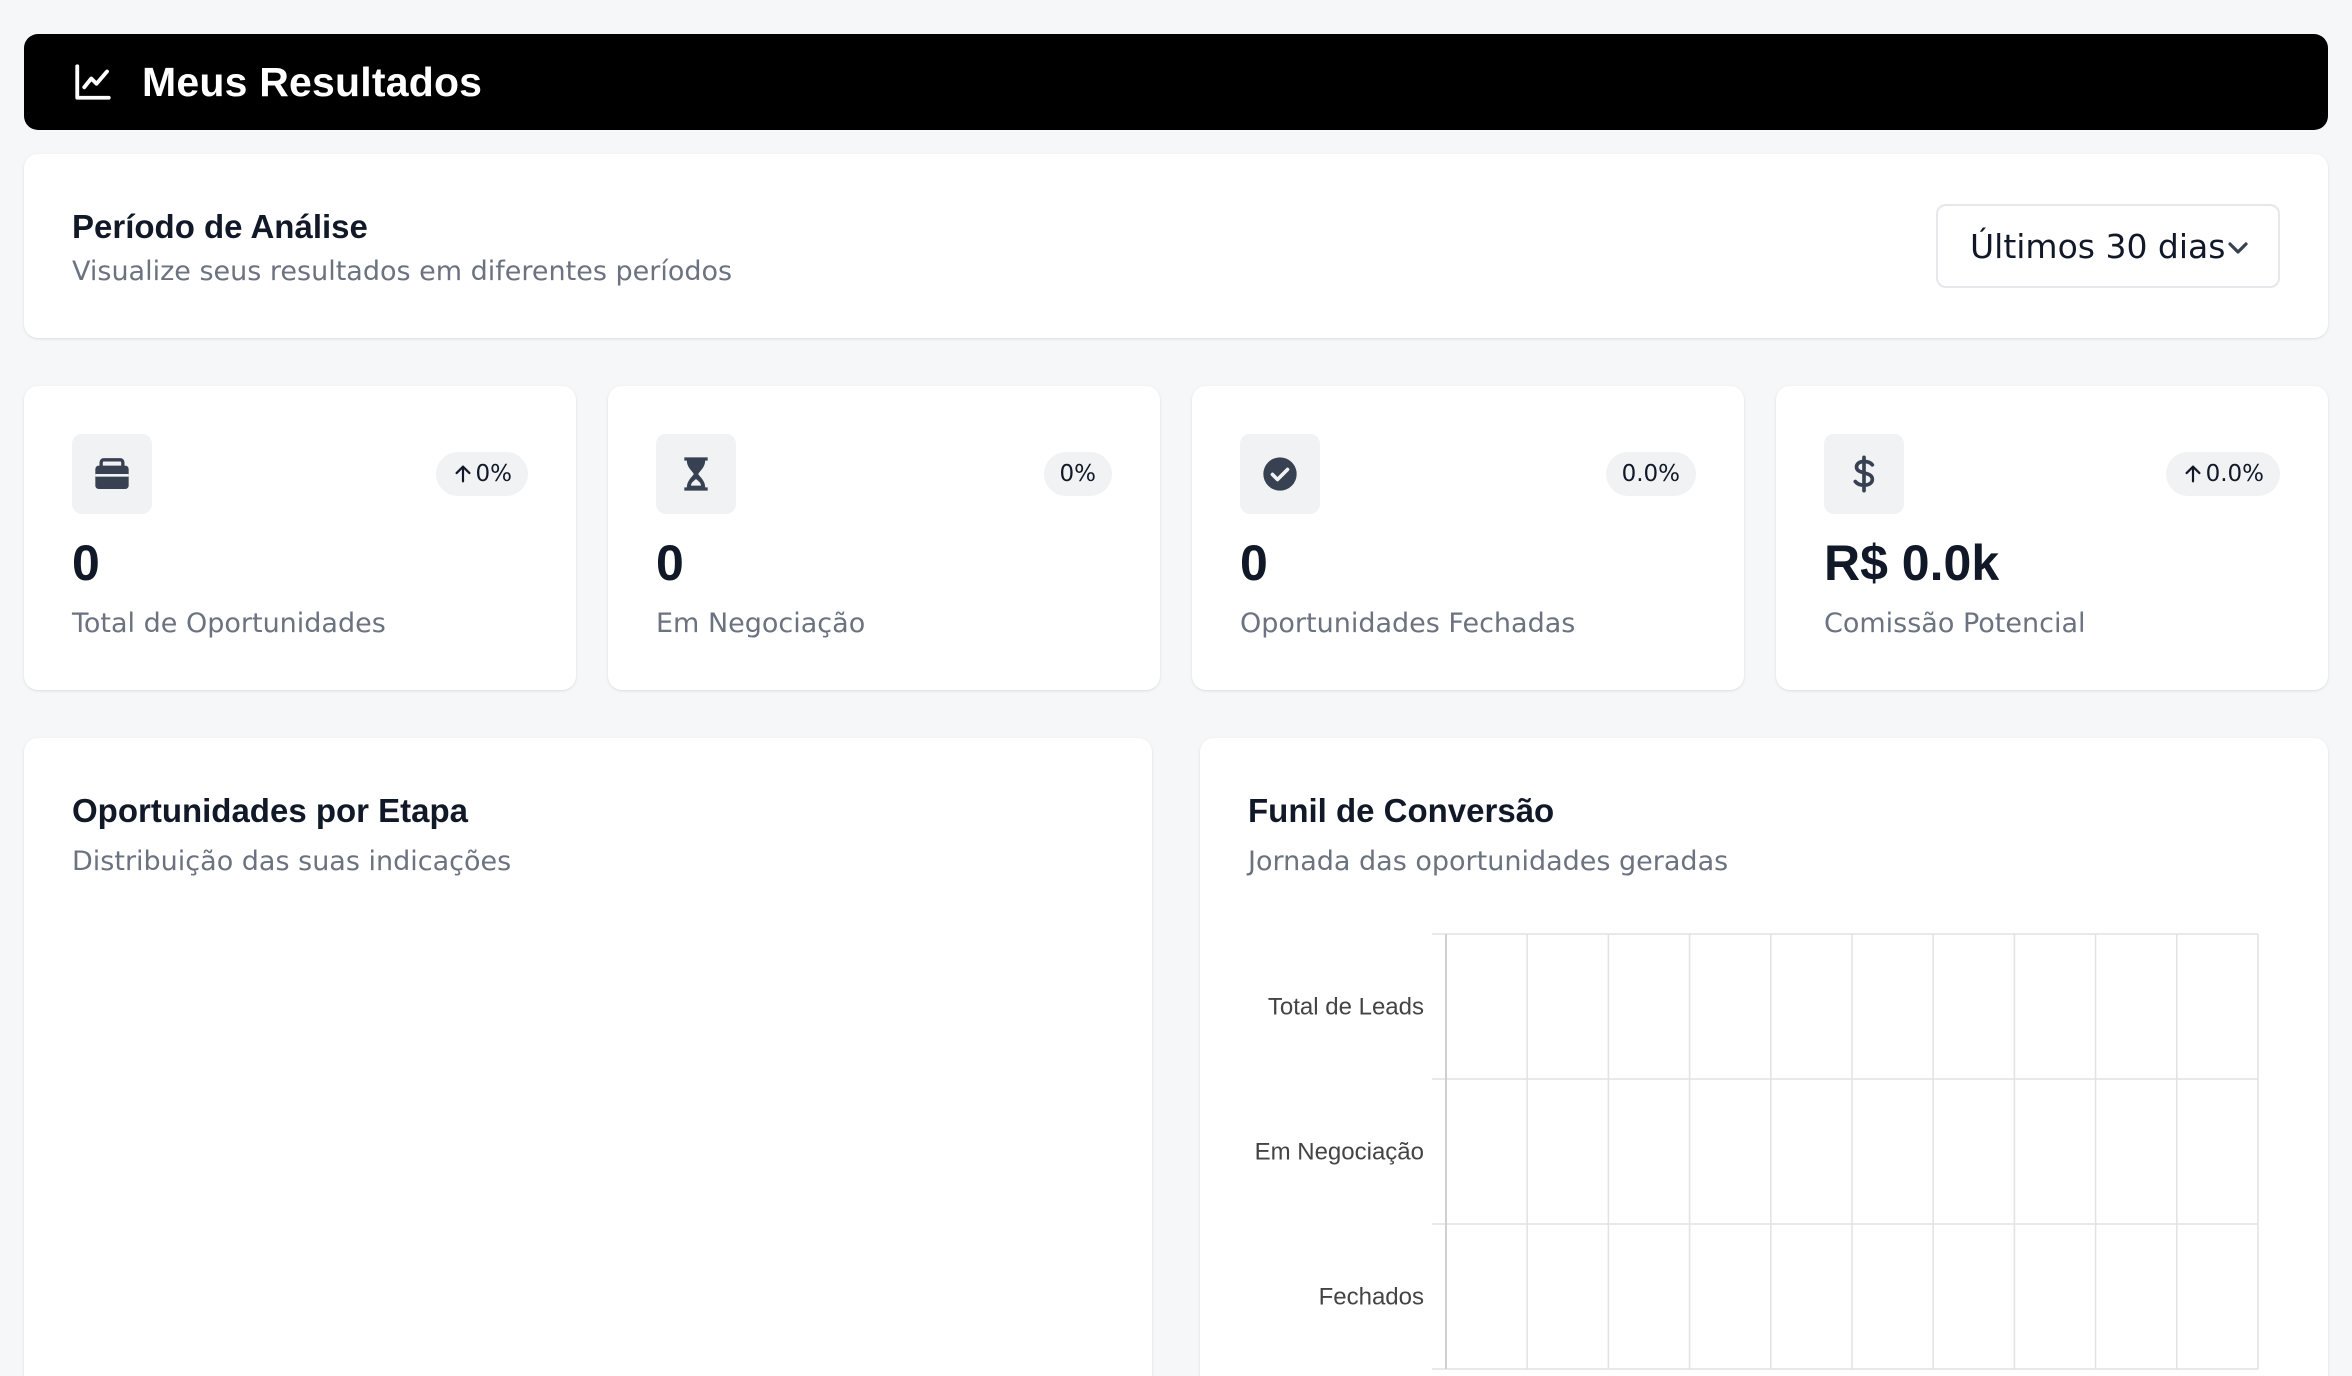 The width and height of the screenshot is (2352, 1376). Describe the element at coordinates (884, 538) in the screenshot. I see `stat-card-negotiation: 0% 0 Em Negociação` at that location.